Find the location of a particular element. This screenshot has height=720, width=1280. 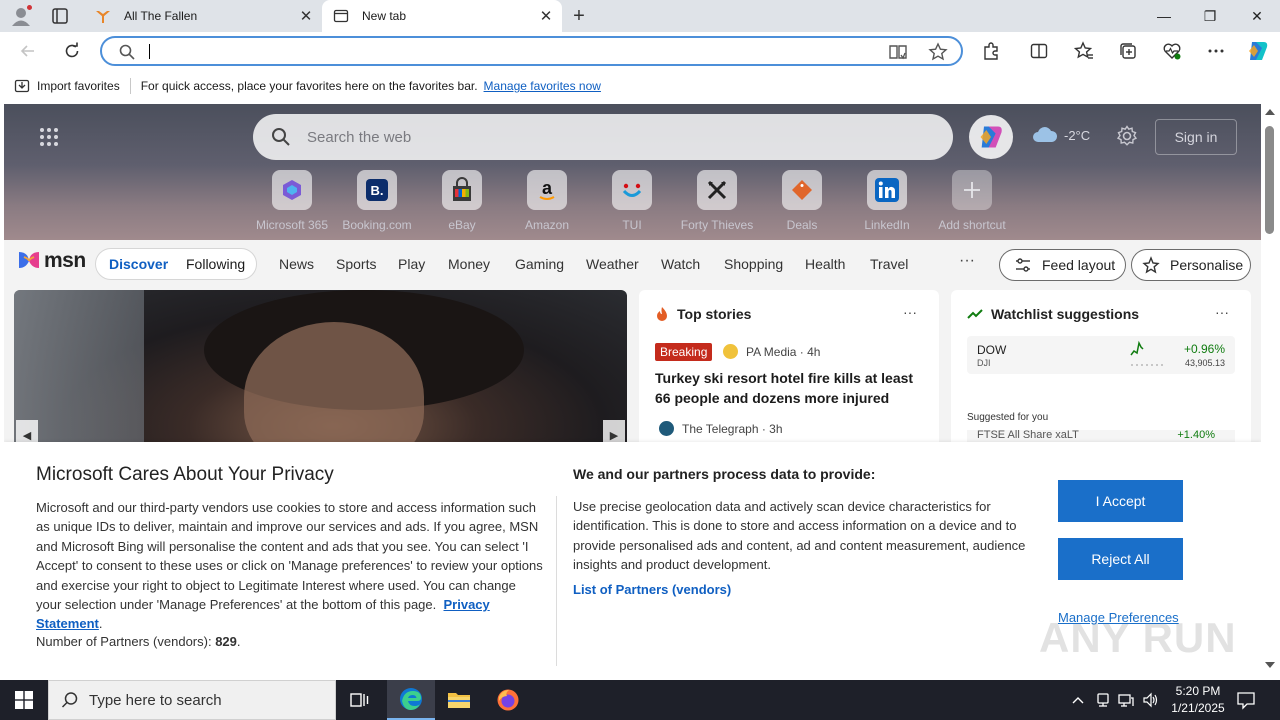

nav-watch: Watch is located at coordinates (680, 264).